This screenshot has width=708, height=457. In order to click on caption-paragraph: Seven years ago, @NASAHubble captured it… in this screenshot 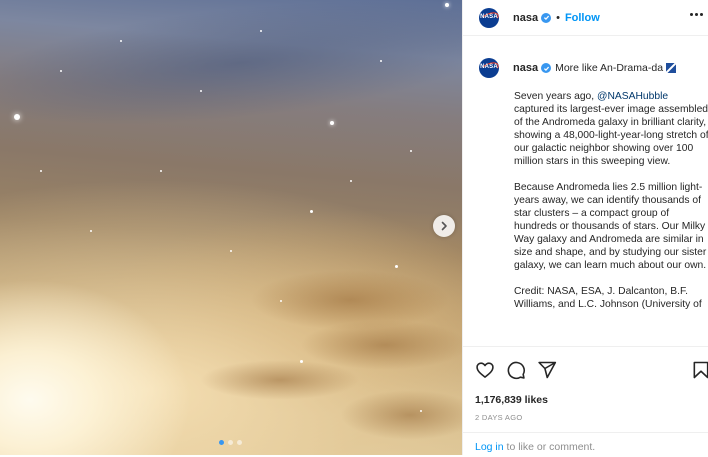, I will do `click(611, 129)`.